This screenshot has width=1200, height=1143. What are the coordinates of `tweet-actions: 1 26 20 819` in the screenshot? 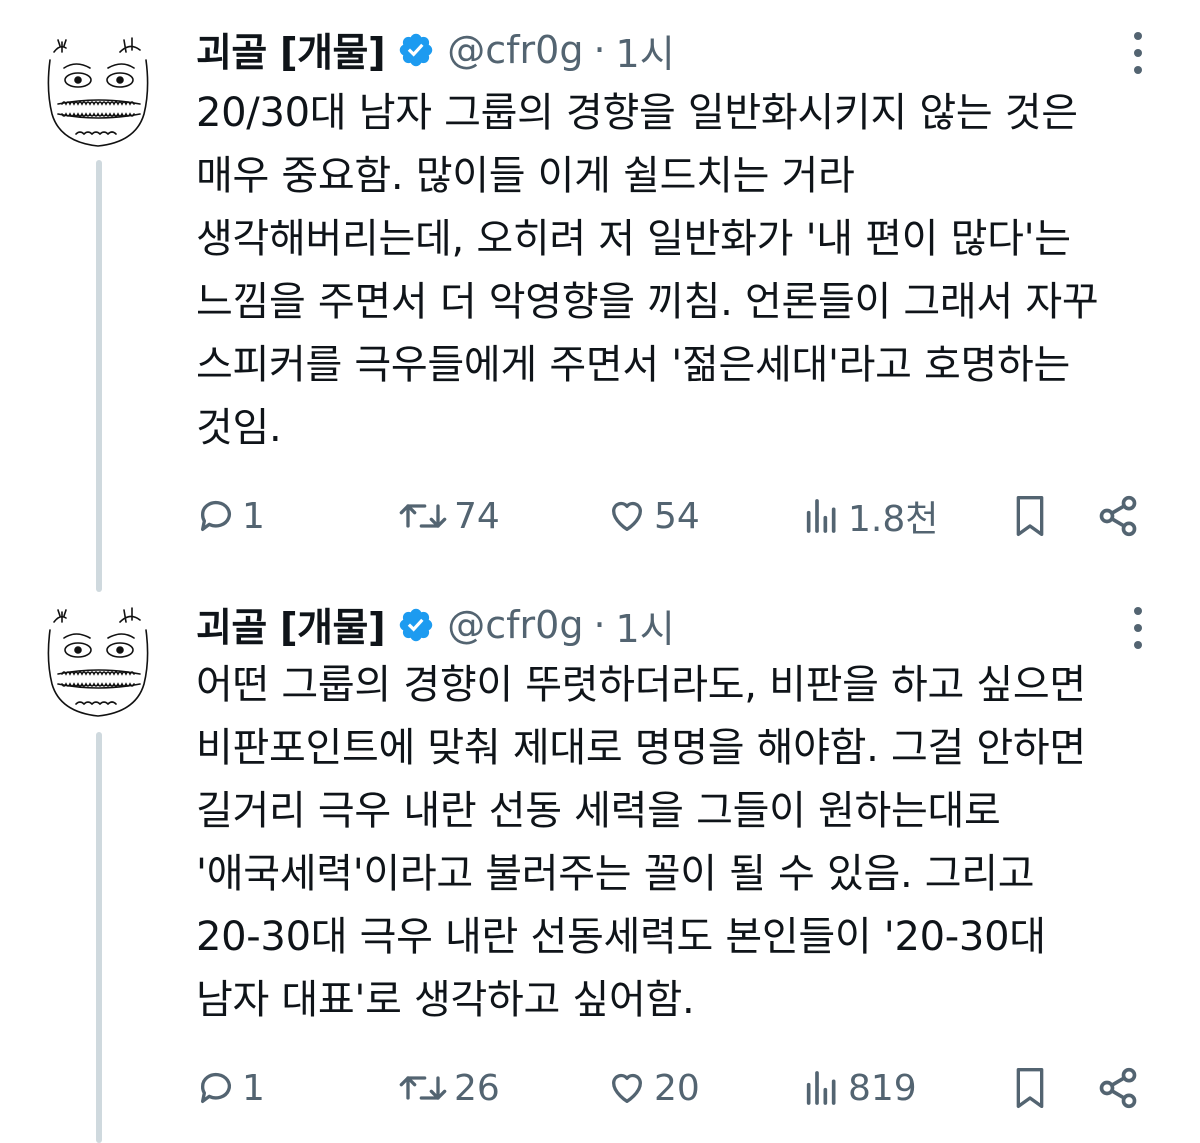 It's located at (600, 1088).